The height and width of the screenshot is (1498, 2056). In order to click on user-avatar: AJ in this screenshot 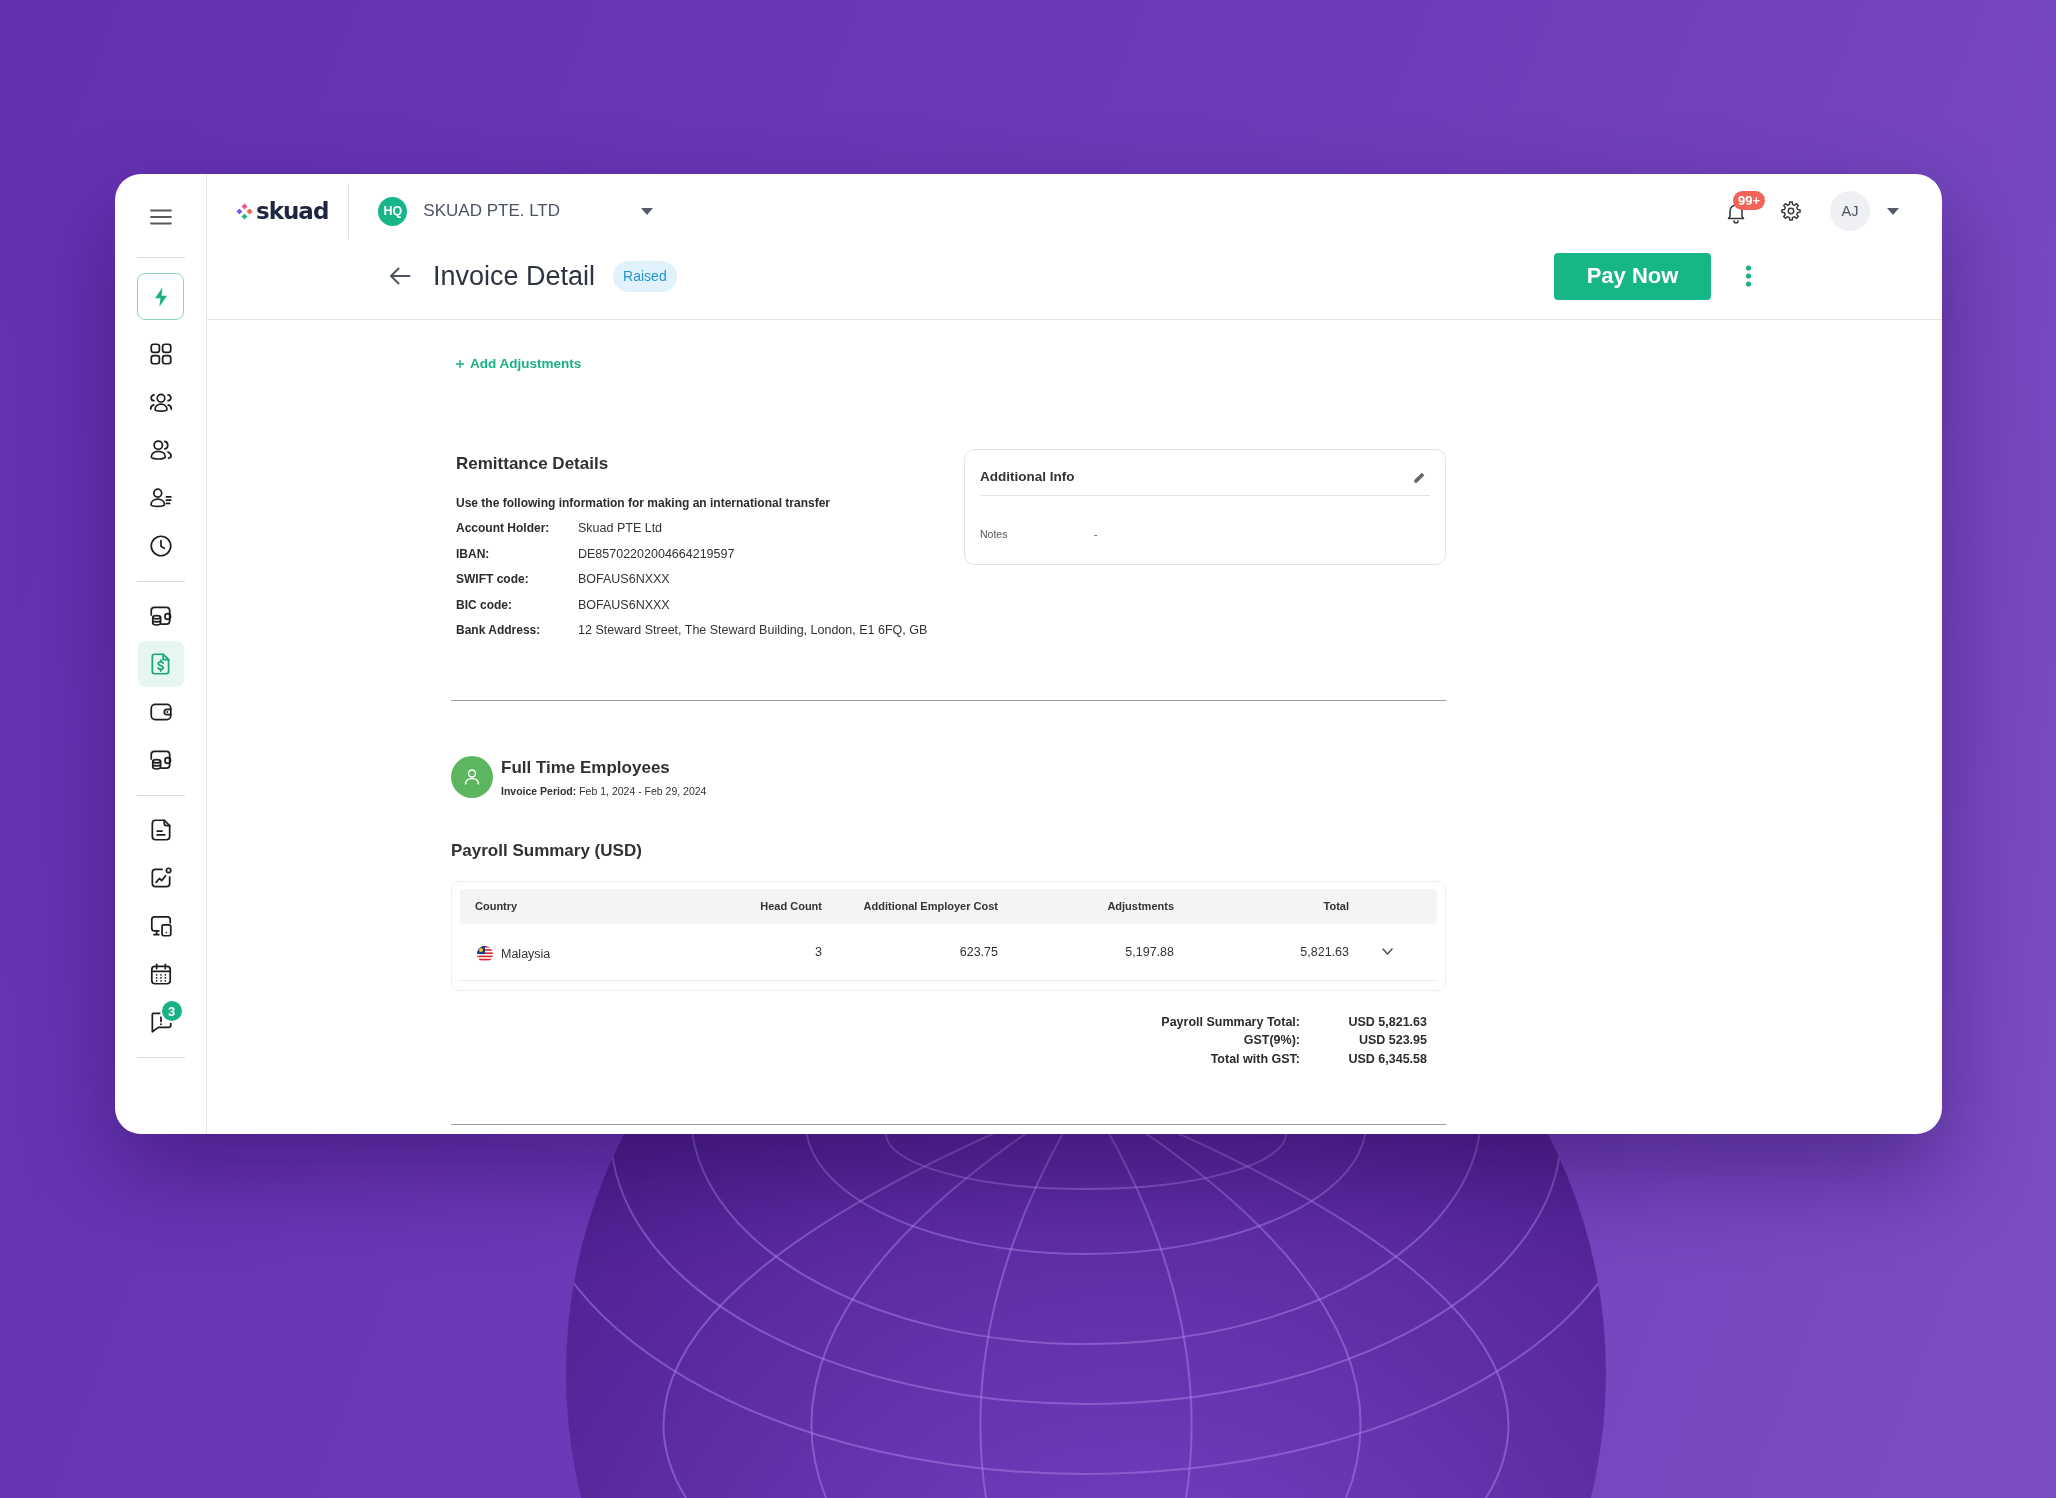, I will do `click(1850, 211)`.